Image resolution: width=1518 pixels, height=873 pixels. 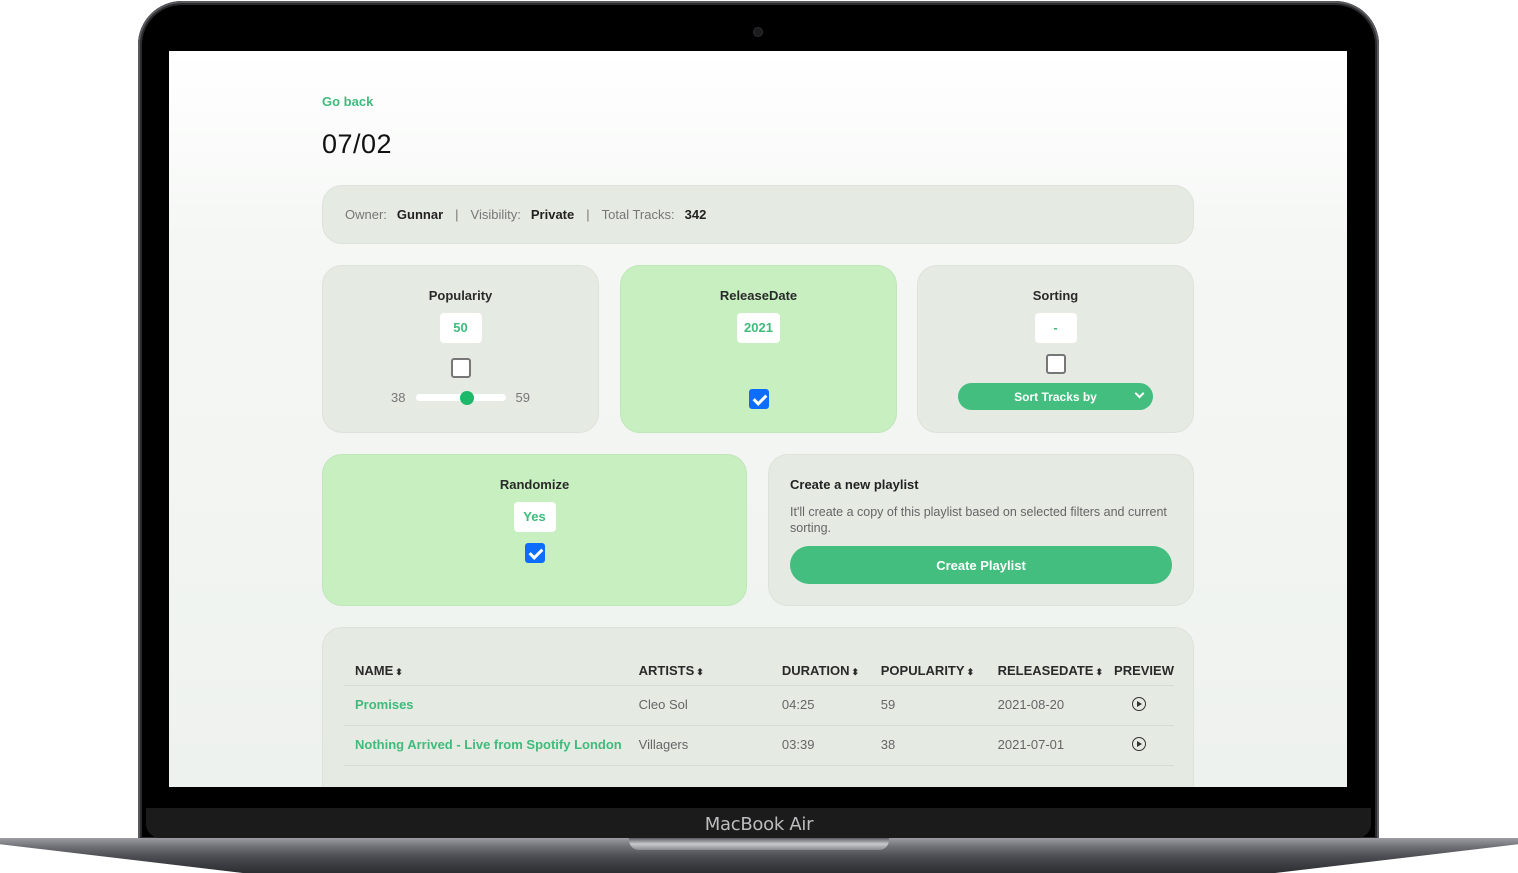 What do you see at coordinates (815, 670) in the screenshot?
I see `column-label: DURATION` at bounding box center [815, 670].